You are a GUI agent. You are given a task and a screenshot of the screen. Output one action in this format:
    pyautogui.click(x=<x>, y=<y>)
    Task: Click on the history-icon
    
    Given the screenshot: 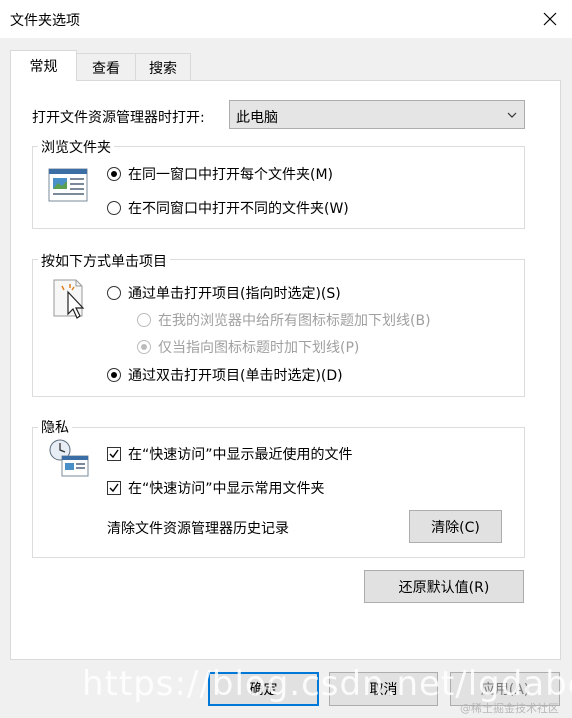 What is the action you would take?
    pyautogui.click(x=69, y=458)
    